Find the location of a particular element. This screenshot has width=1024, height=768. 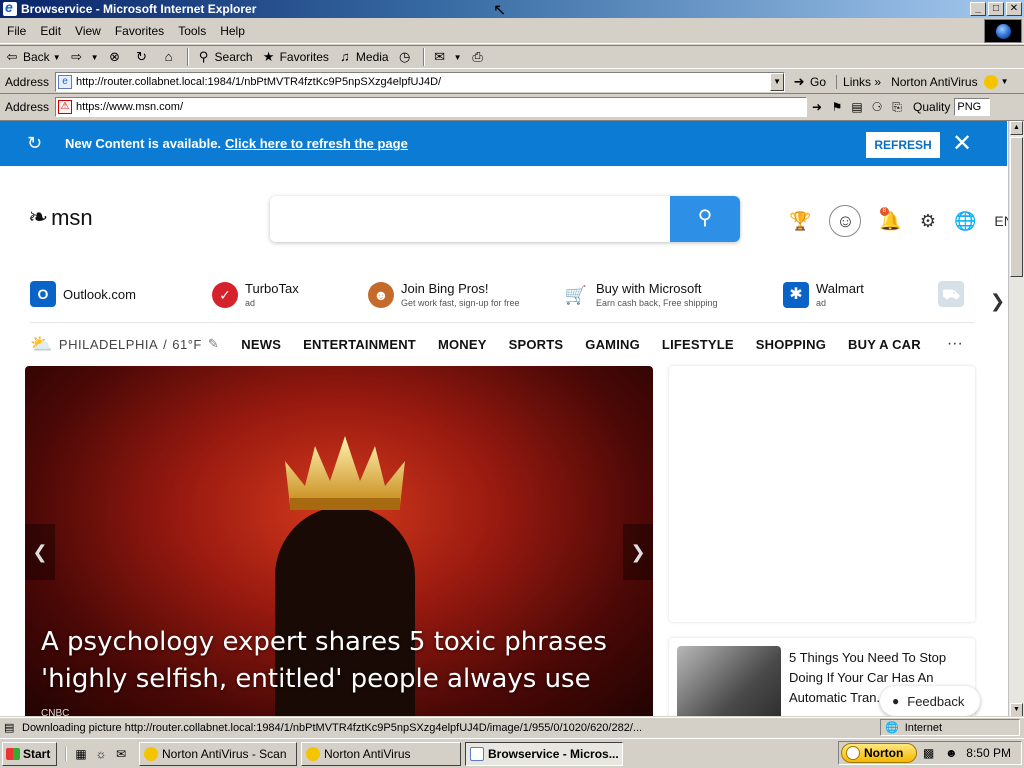

inner-address-input: ⚠ https://www.msn.com/ is located at coordinates (431, 107).